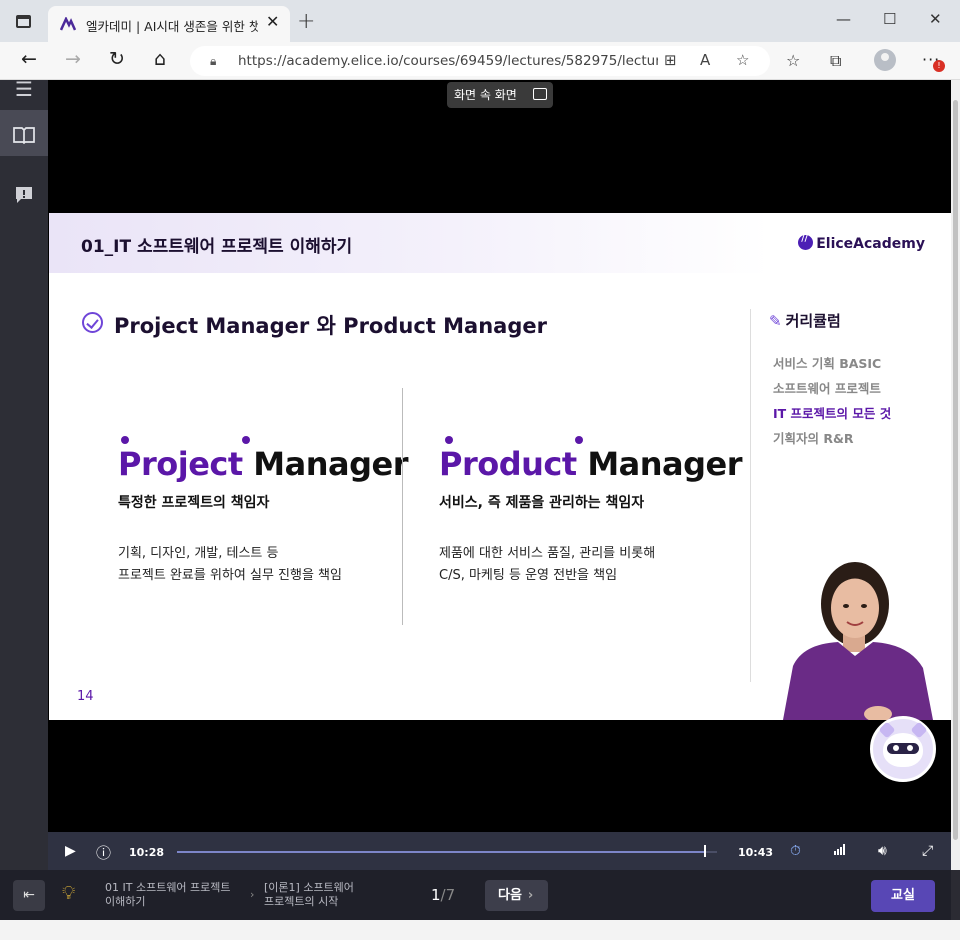 This screenshot has width=960, height=940. I want to click on curriculum-item: 서비스 기획 BASIC, so click(827, 363).